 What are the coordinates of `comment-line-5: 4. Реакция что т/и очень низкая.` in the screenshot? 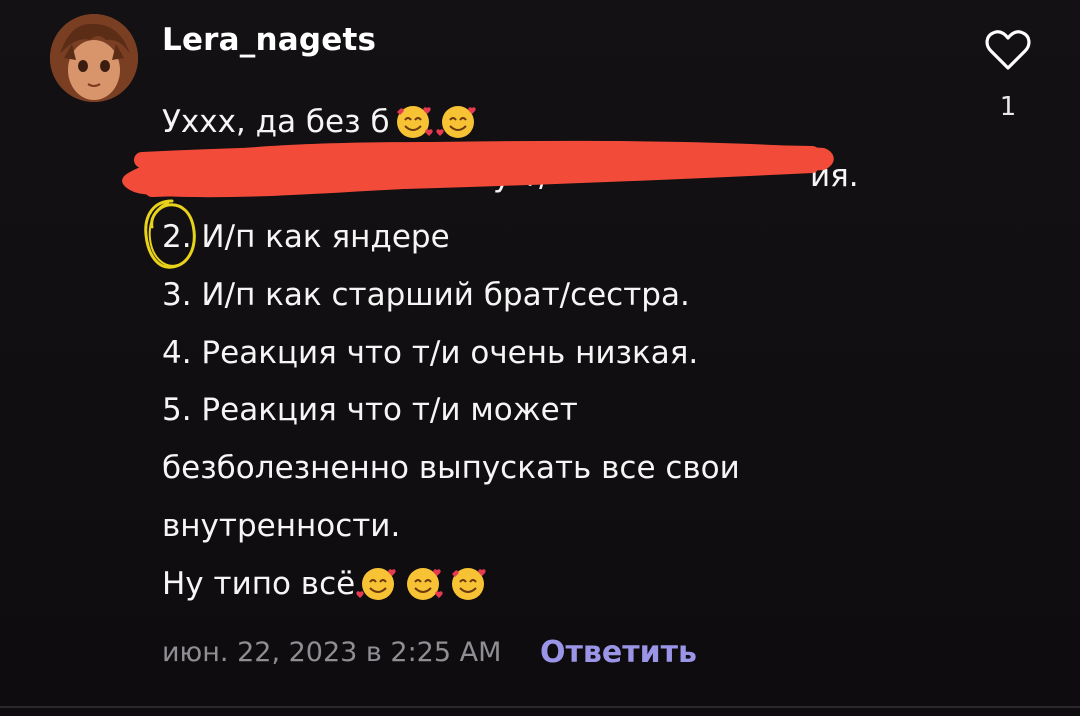 It's located at (430, 352).